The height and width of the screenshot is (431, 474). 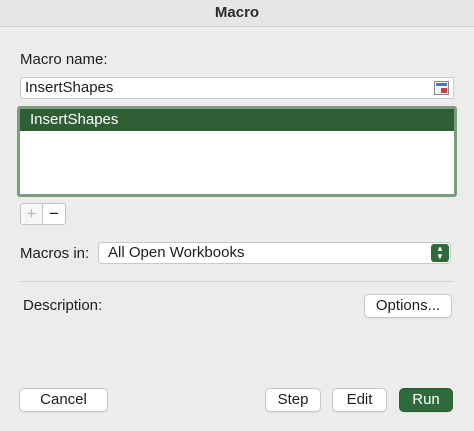 What do you see at coordinates (426, 400) in the screenshot?
I see `run-button: Run` at bounding box center [426, 400].